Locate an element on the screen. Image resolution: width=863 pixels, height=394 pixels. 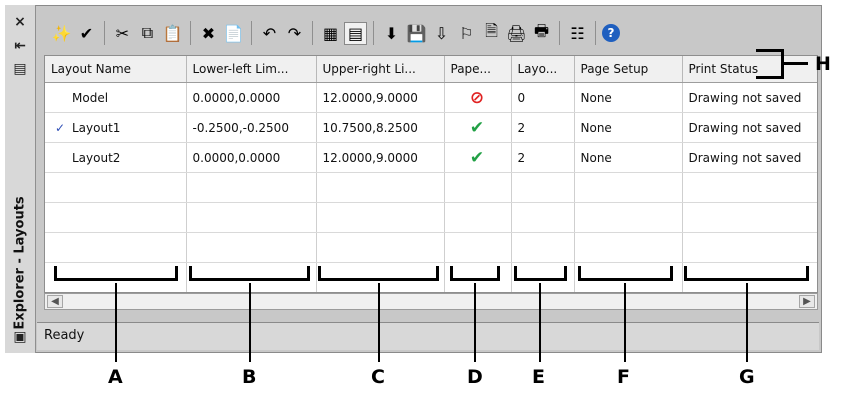
print-icon: 🖨 is located at coordinates (516, 33).